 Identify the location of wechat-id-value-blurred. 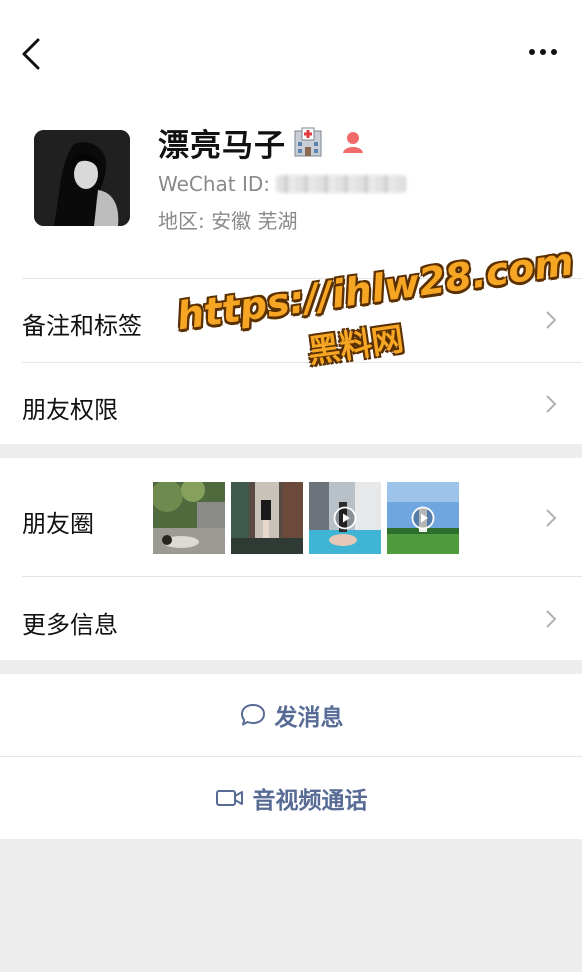
(341, 184).